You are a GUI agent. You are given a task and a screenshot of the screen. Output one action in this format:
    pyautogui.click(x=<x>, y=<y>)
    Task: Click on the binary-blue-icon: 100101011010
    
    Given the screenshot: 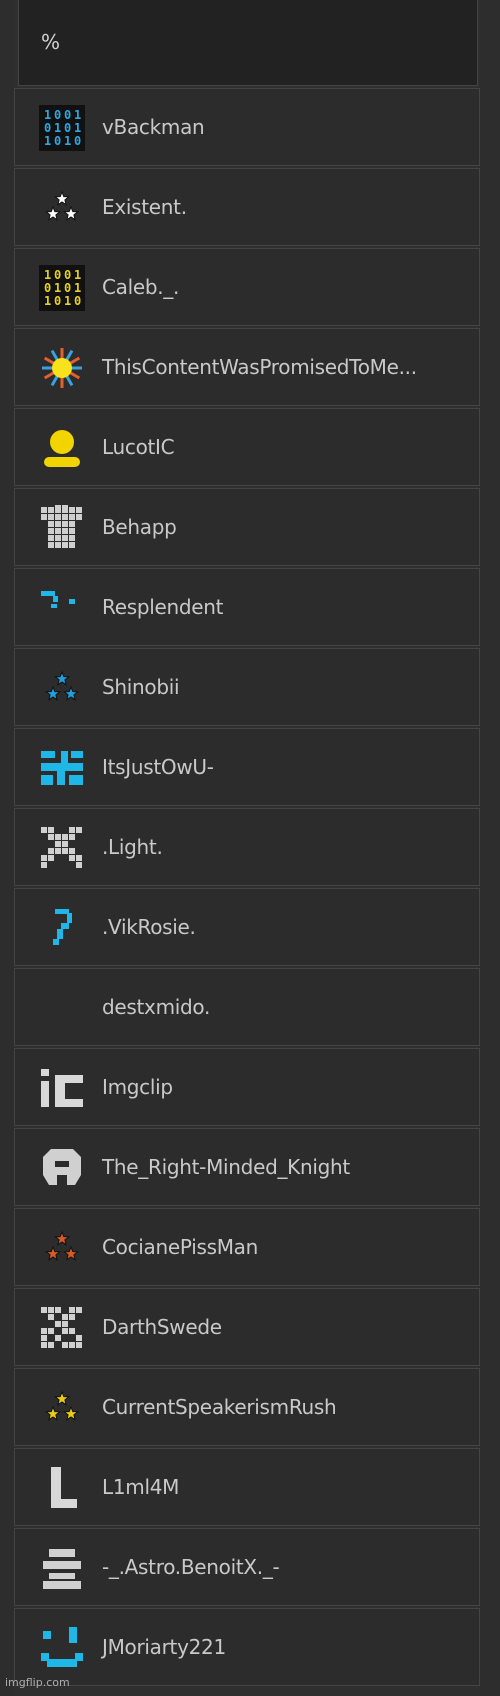 What is the action you would take?
    pyautogui.click(x=62, y=128)
    